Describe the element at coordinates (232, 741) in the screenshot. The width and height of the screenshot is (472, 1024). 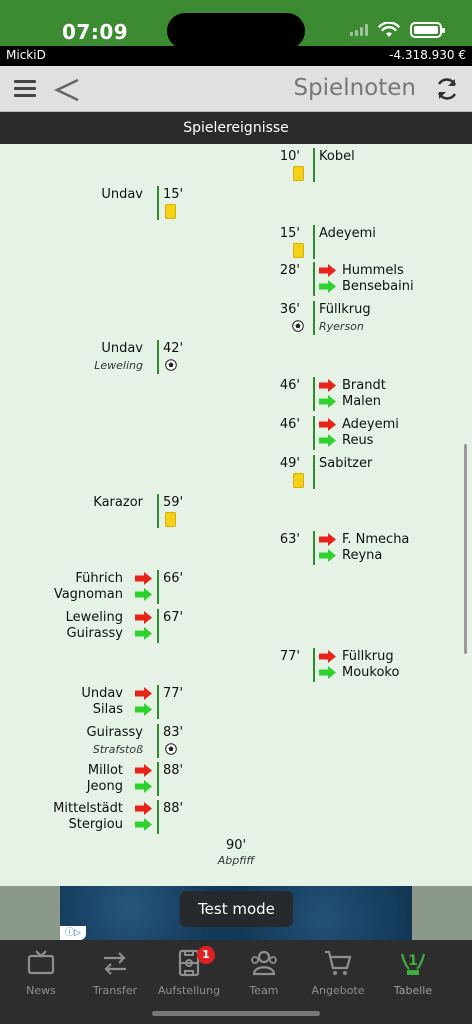
I see `event-row: 83' Guirassy Strafstoß` at that location.